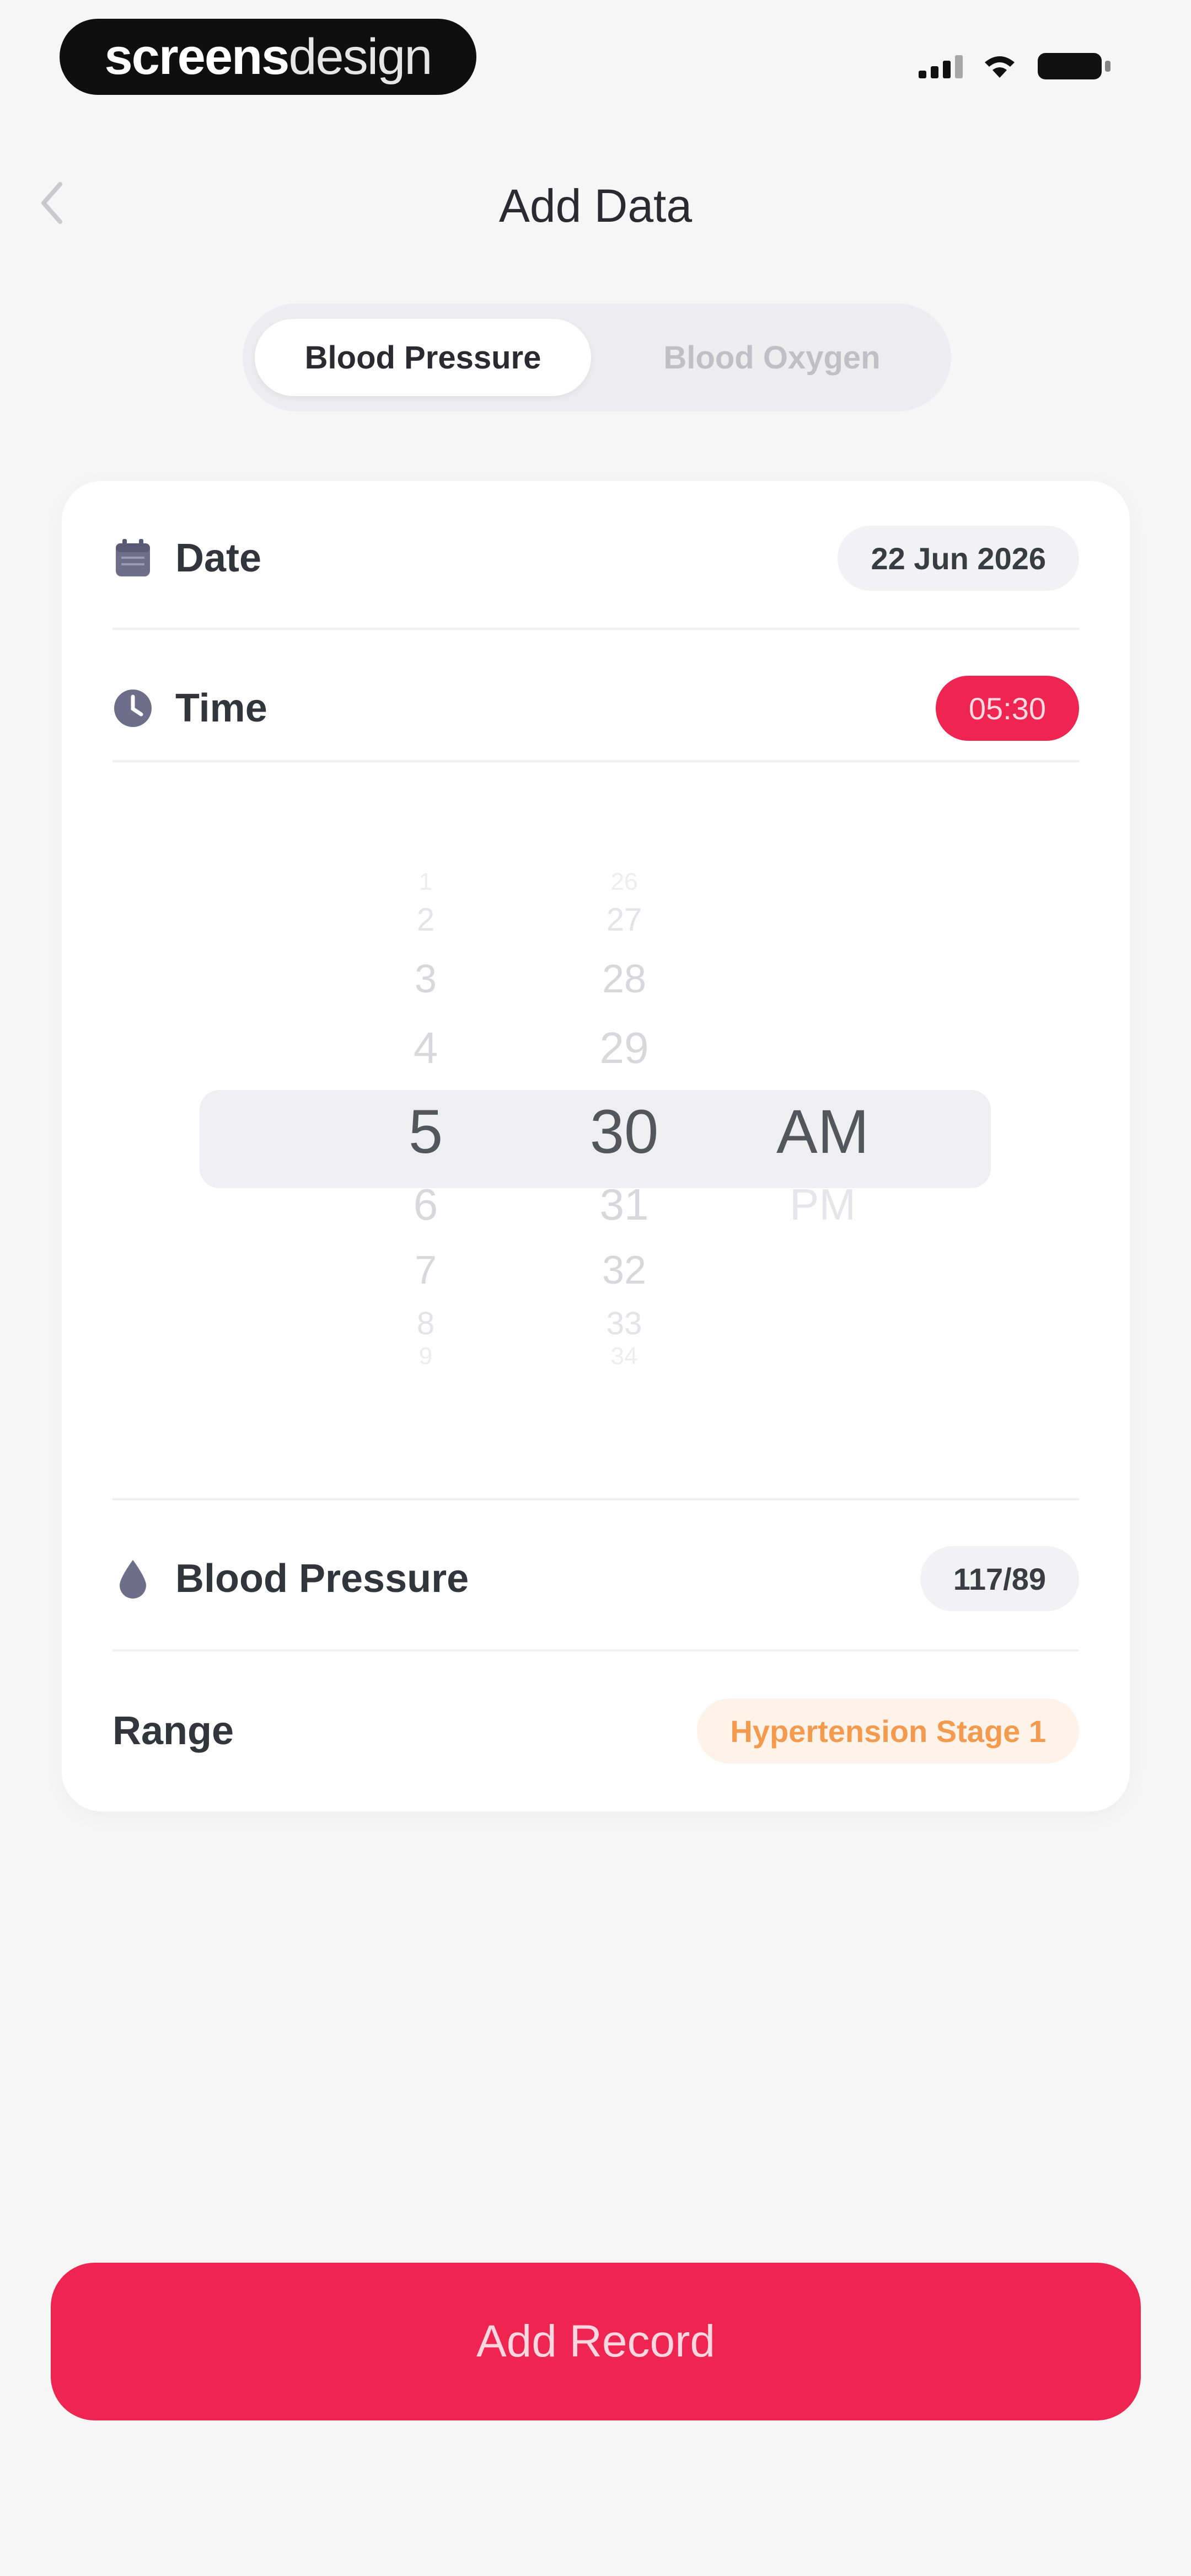 This screenshot has height=2576, width=1191. Describe the element at coordinates (772, 357) in the screenshot. I see `tab-blood-oxygen: Blood Oxygen` at that location.